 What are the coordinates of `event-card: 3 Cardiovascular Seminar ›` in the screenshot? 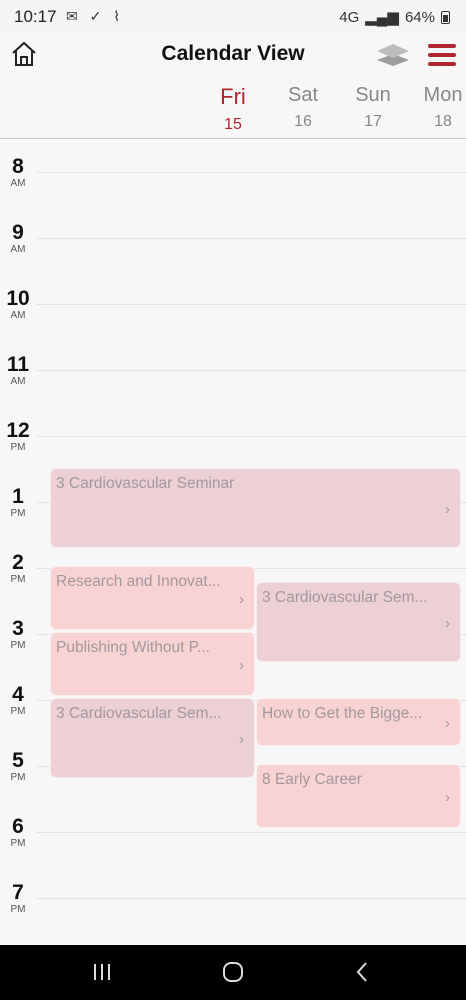 It's located at (255, 508).